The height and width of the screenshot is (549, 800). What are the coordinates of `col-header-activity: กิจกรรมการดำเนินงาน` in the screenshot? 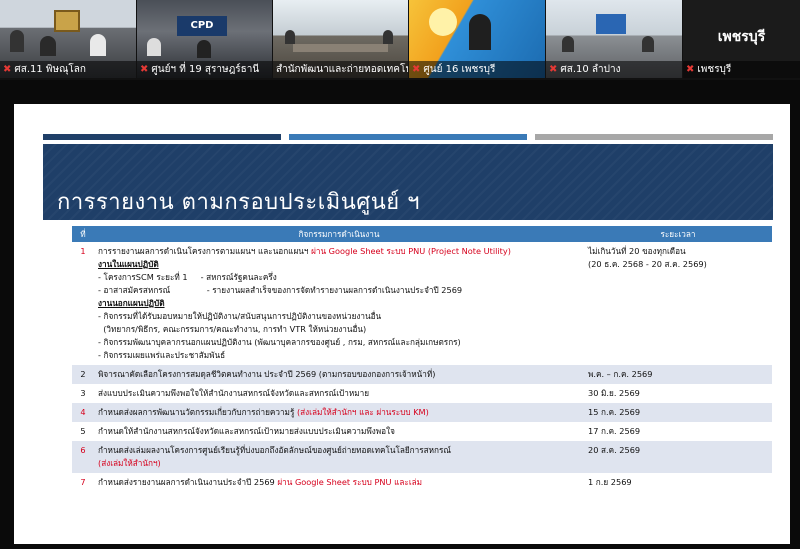 It's located at (339, 234).